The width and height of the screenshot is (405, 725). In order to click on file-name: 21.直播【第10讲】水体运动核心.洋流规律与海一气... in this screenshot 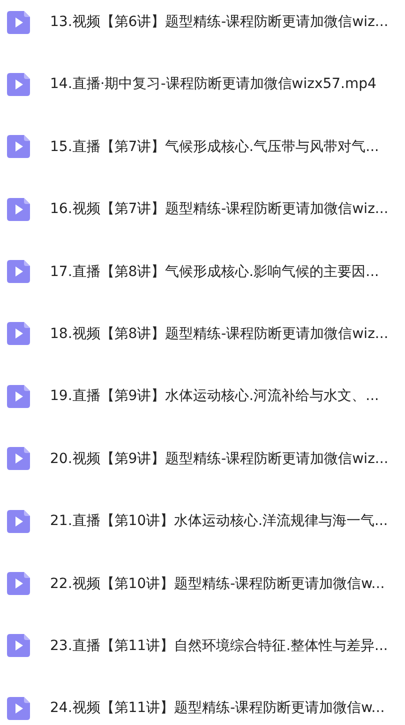, I will do `click(219, 521)`.